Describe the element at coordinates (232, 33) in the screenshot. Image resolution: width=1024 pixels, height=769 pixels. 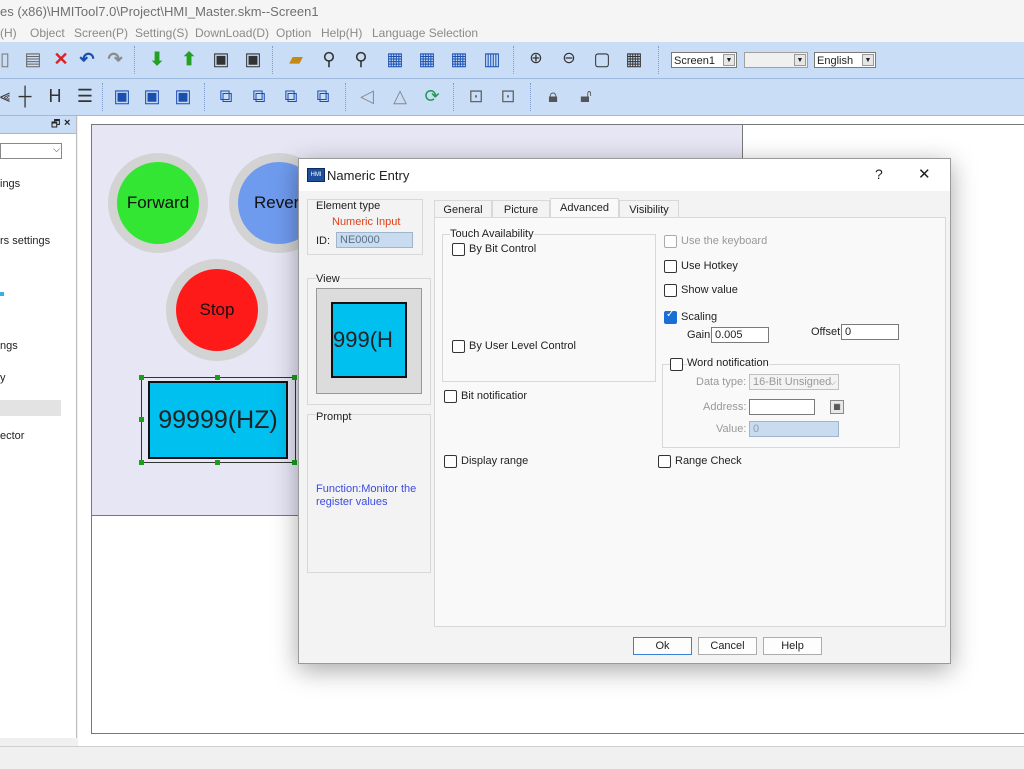
I see `menu-item-download: DownLoad(D)` at that location.